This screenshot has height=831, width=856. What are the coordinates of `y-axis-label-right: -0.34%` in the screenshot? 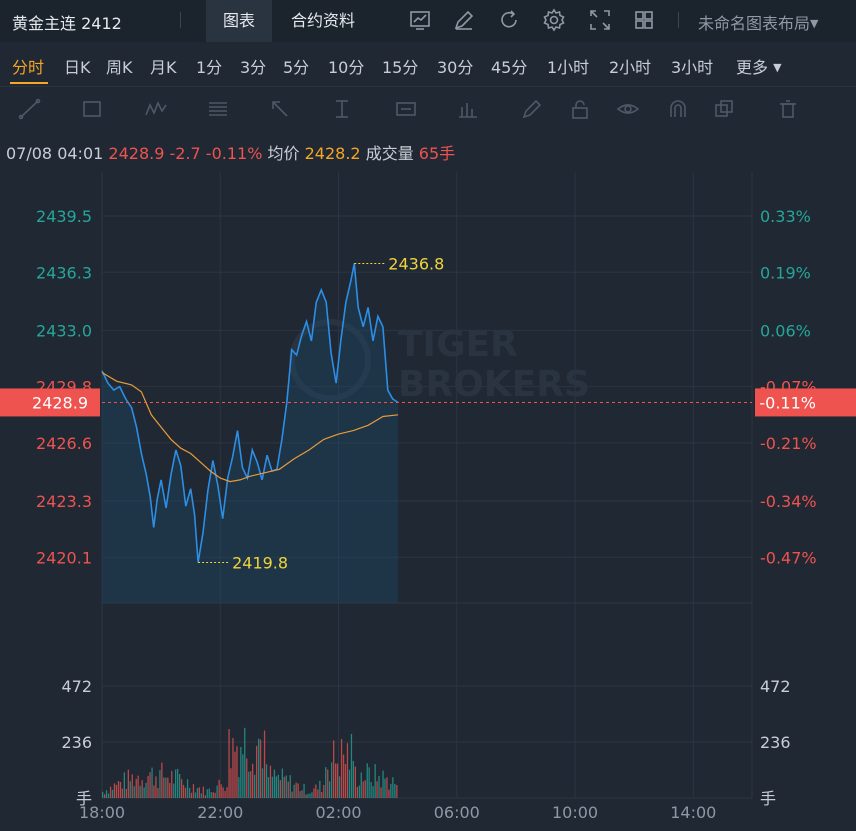 It's located at (788, 501).